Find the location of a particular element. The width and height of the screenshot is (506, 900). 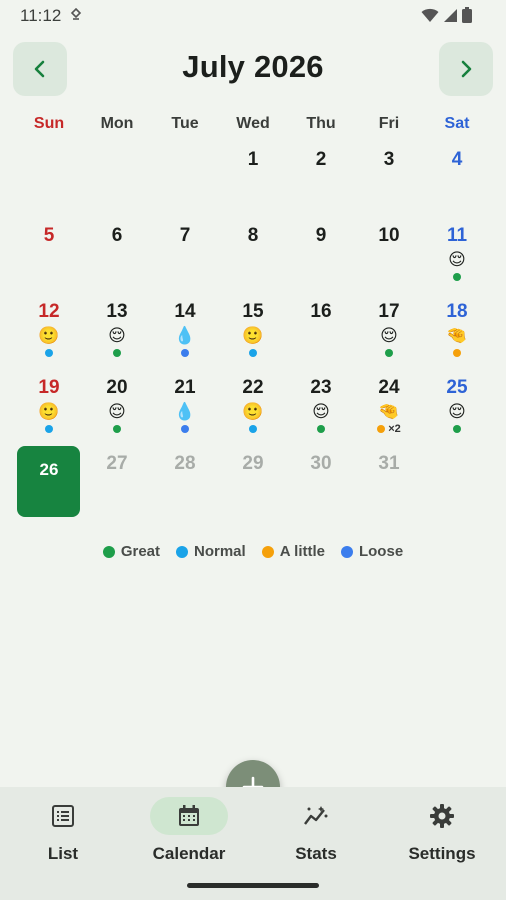

day-cell: 4 is located at coordinates (457, 182).